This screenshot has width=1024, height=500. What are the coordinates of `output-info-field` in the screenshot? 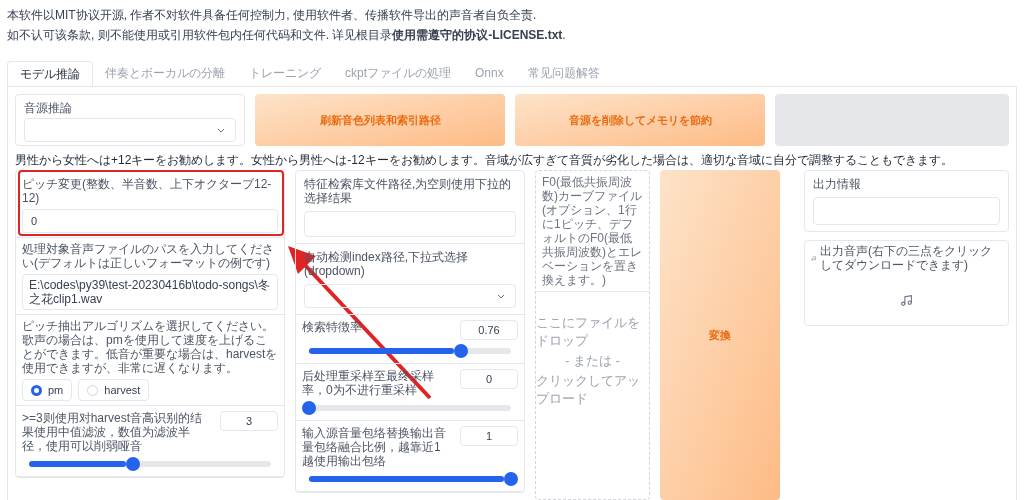 It's located at (906, 211).